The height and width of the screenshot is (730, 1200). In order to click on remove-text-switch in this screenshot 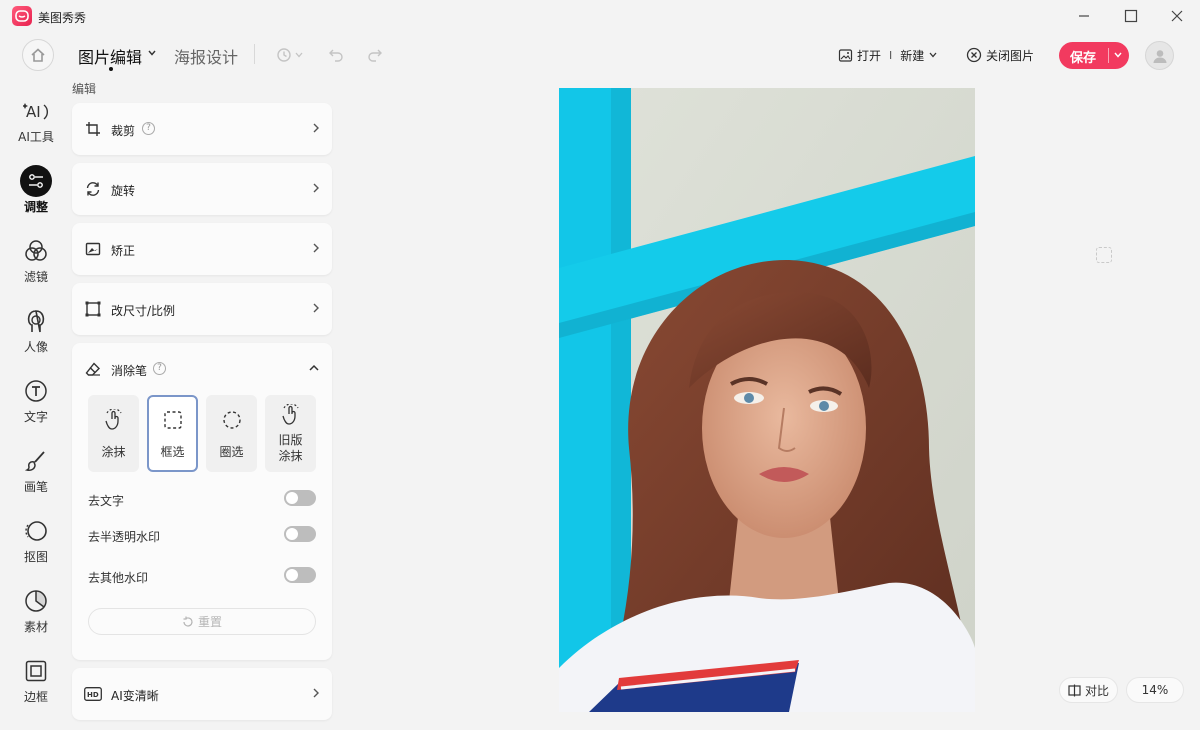, I will do `click(300, 498)`.